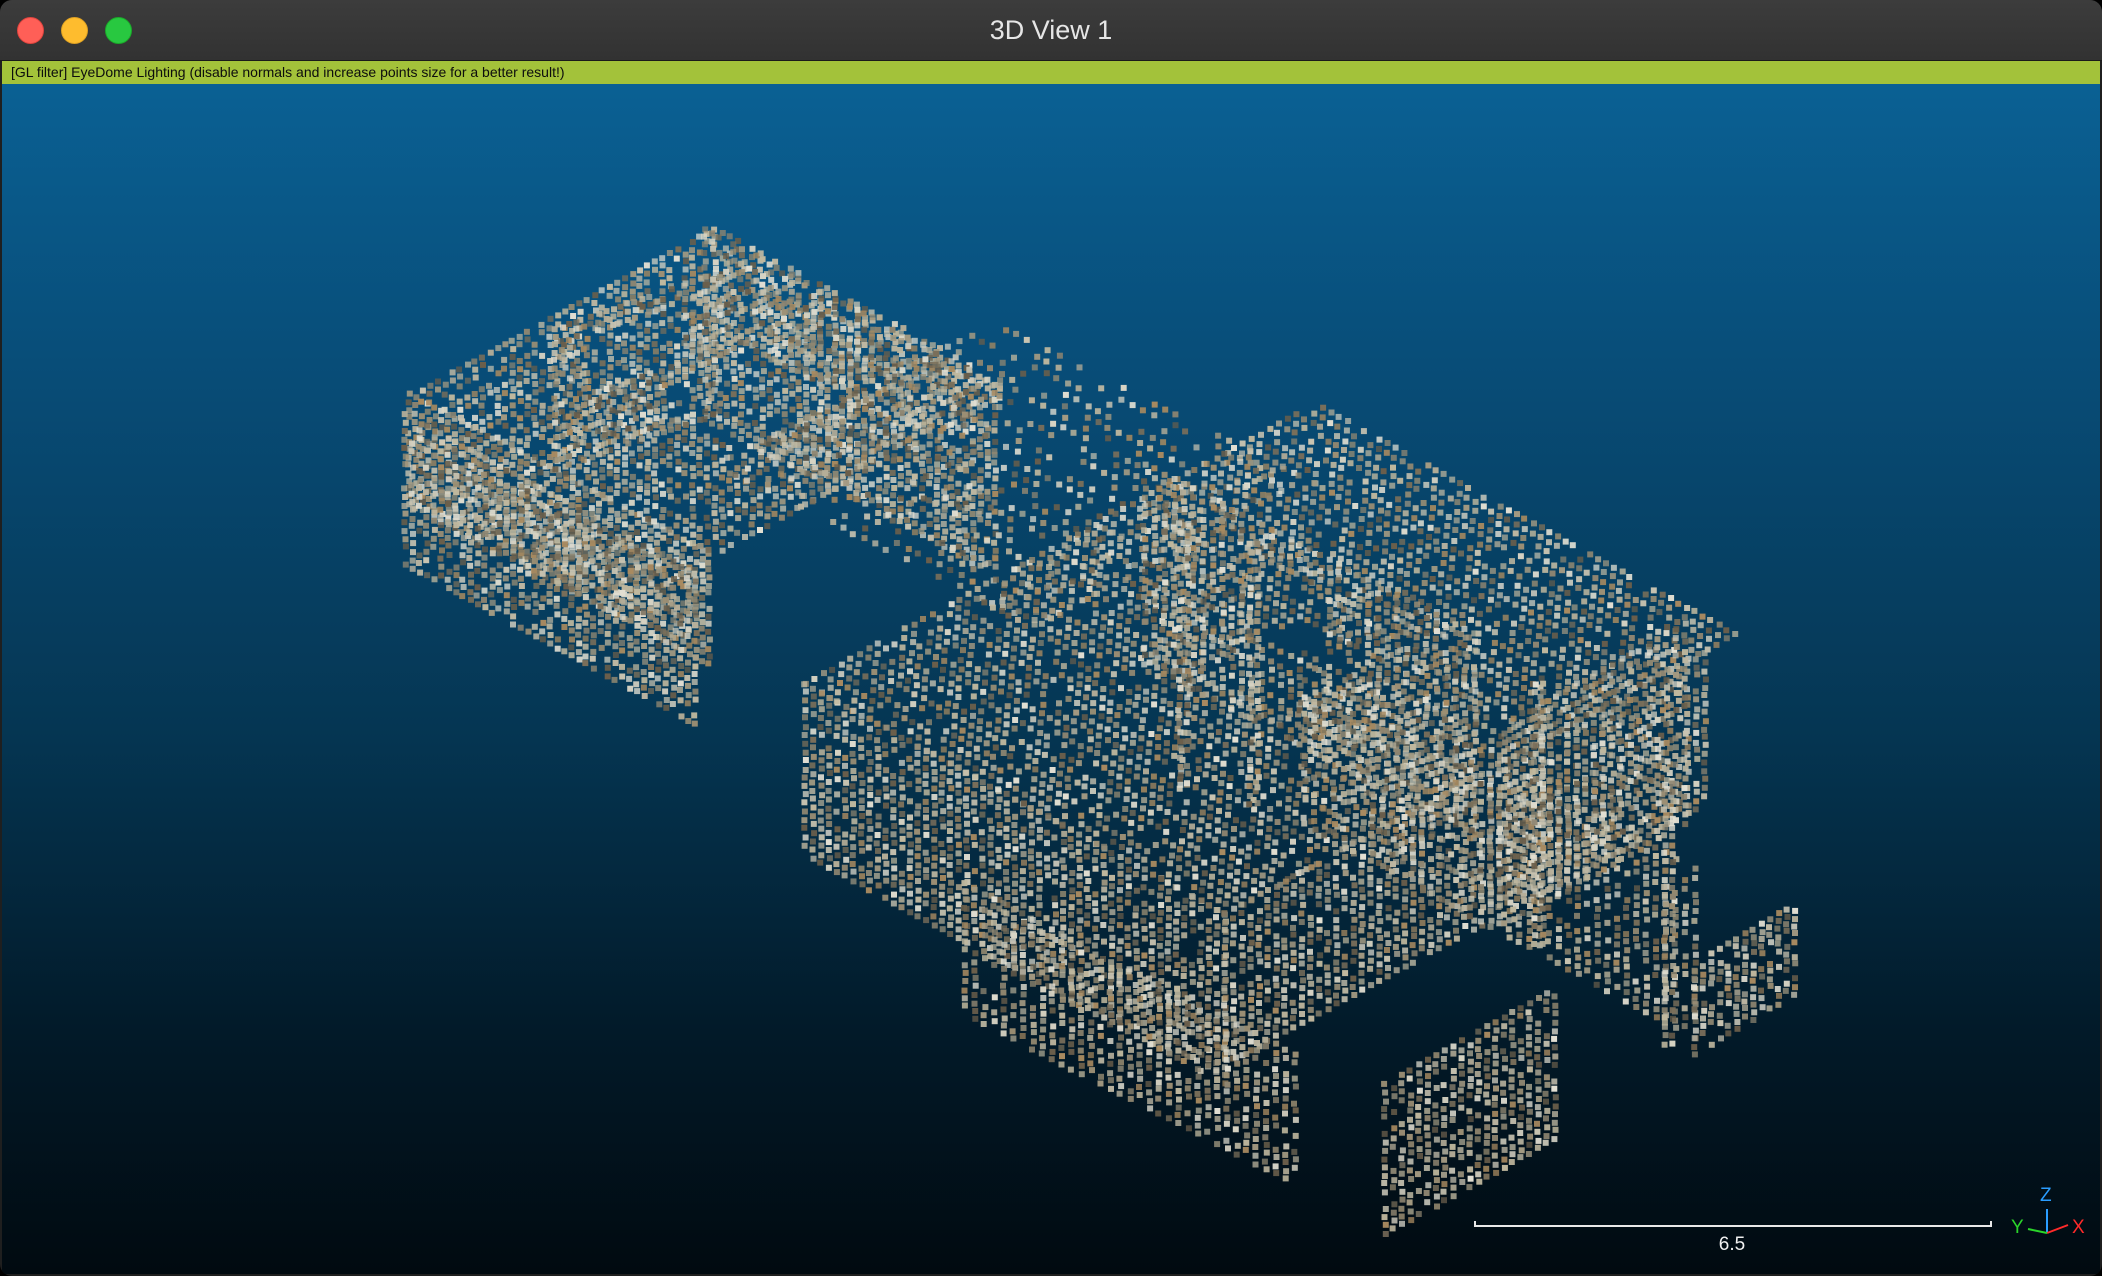 This screenshot has height=1276, width=2102. Describe the element at coordinates (1732, 1244) in the screenshot. I see `scale-bar-label: 6.5` at that location.